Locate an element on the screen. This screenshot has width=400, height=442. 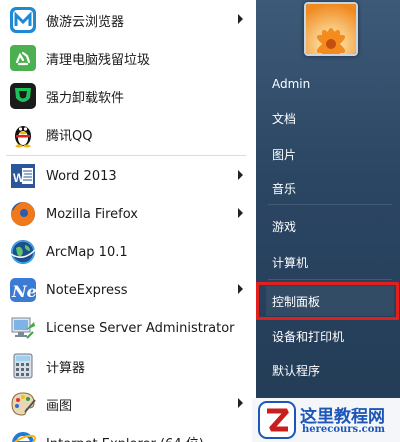
word-icon: W is located at coordinates (23, 176).